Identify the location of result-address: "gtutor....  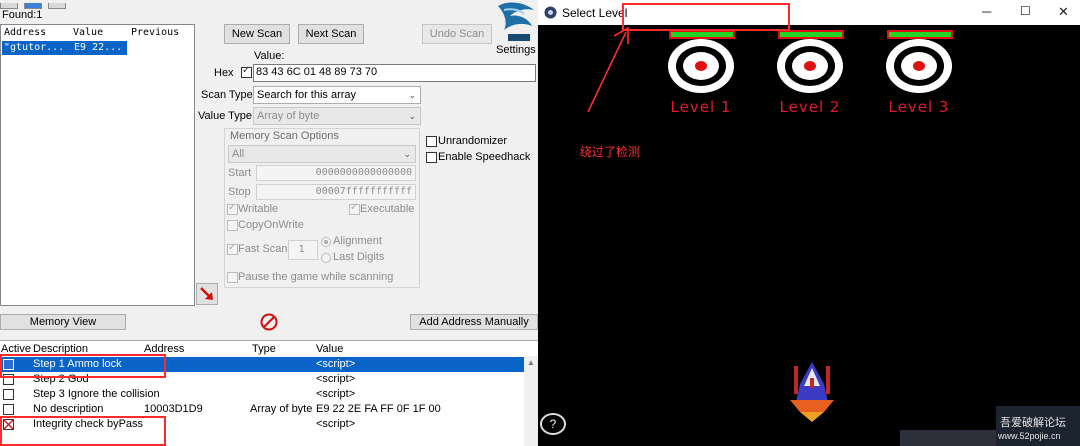
(34, 47).